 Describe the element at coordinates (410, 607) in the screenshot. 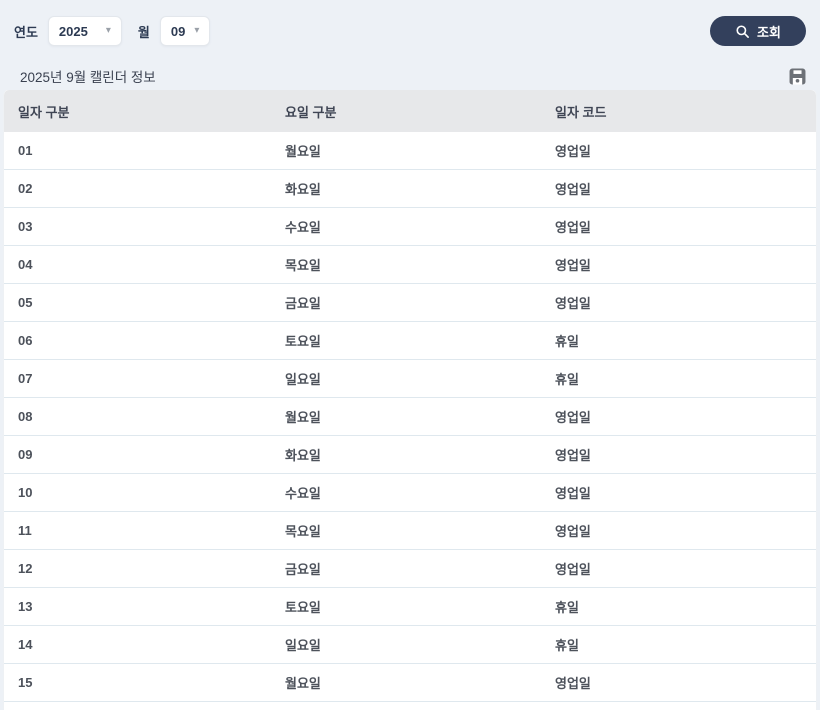

I see `table-row: 13 토요일 휴일` at that location.